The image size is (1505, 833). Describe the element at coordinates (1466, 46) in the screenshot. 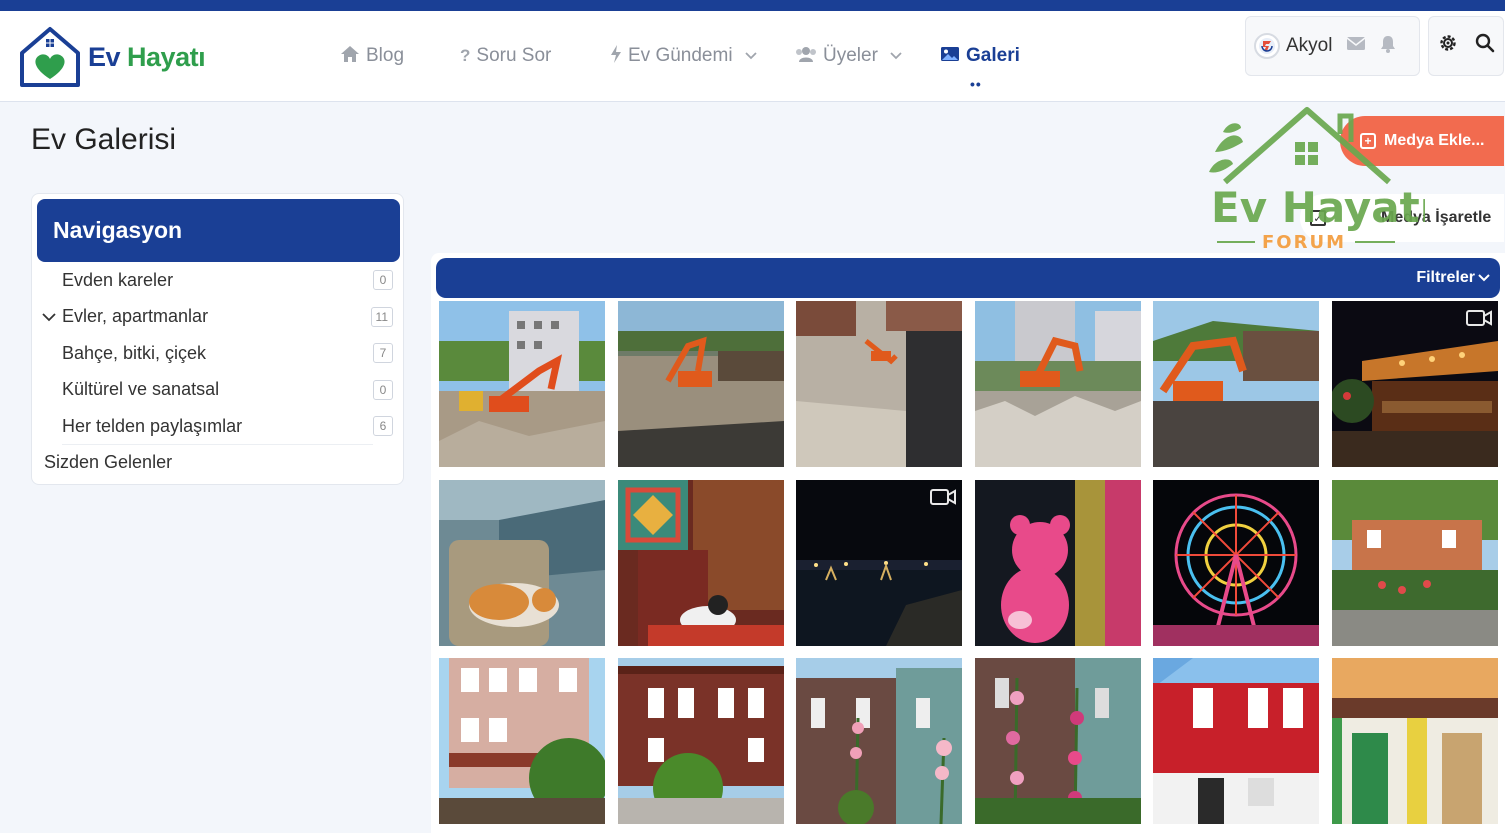

I see `tools-box` at that location.